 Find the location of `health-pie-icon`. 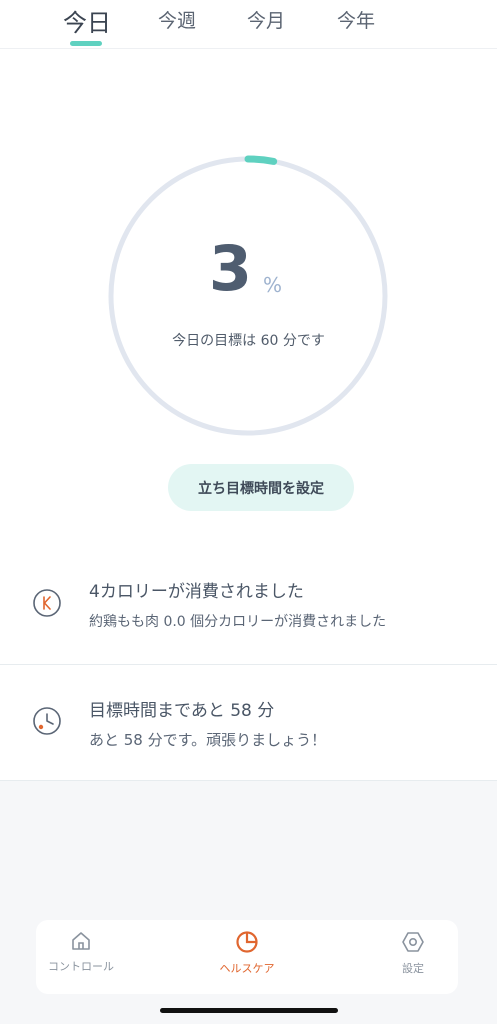

health-pie-icon is located at coordinates (247, 942).